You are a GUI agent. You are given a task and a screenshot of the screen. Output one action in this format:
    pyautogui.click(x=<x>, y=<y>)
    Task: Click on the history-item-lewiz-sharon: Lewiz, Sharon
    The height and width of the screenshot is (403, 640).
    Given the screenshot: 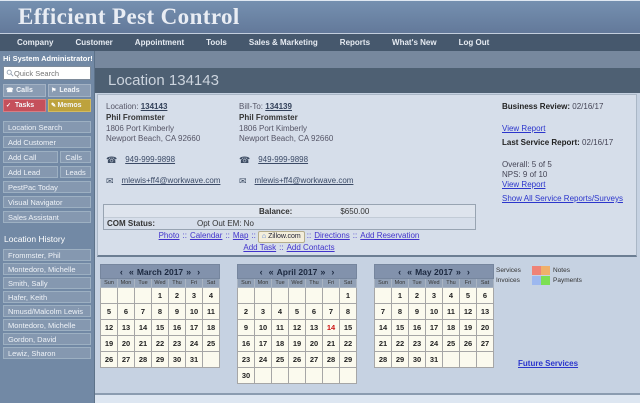 What is the action you would take?
    pyautogui.click(x=47, y=353)
    